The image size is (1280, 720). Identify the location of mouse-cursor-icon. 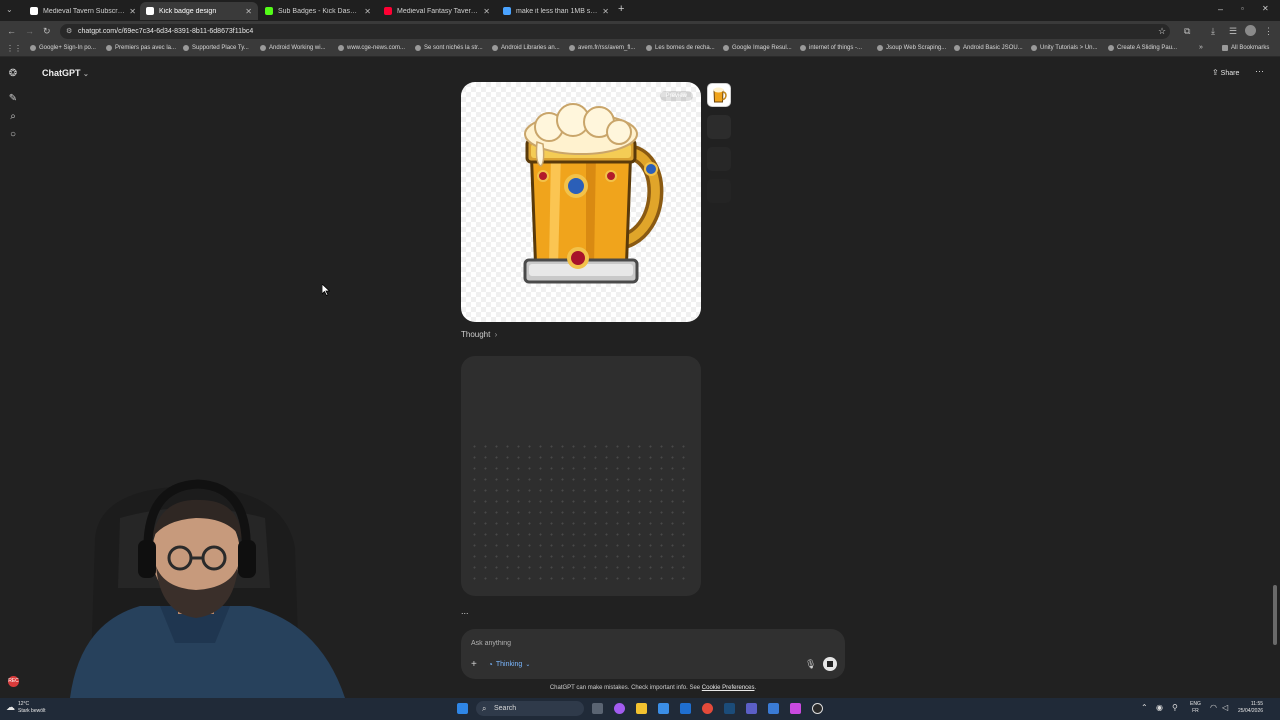
(326, 290).